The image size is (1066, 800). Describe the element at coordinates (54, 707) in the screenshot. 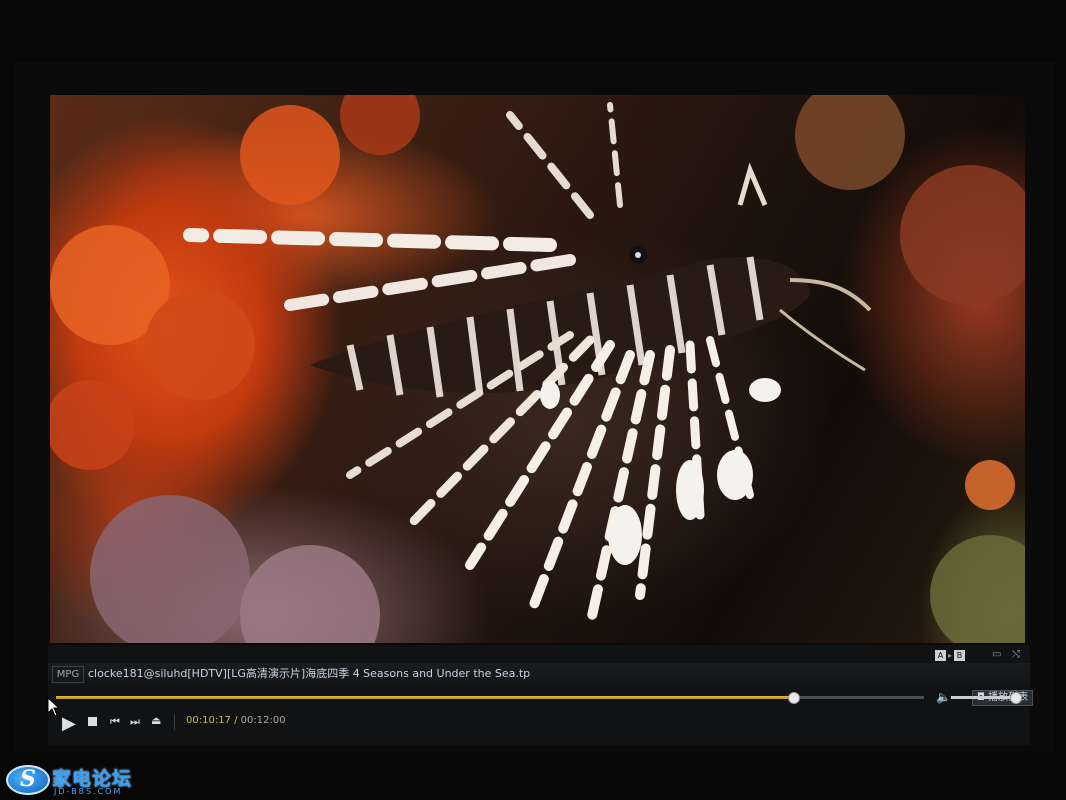

I see `mouse-pointer-icon` at that location.